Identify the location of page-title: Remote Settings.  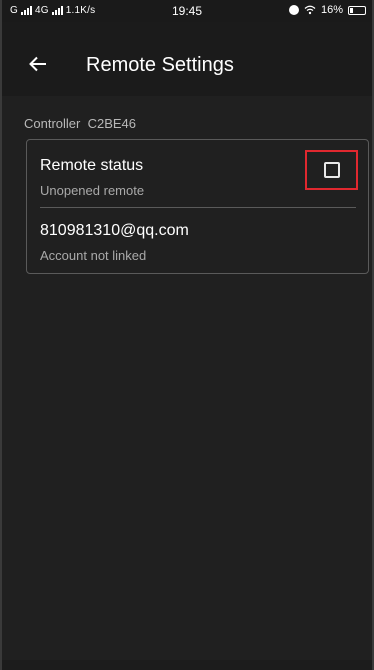
(160, 65).